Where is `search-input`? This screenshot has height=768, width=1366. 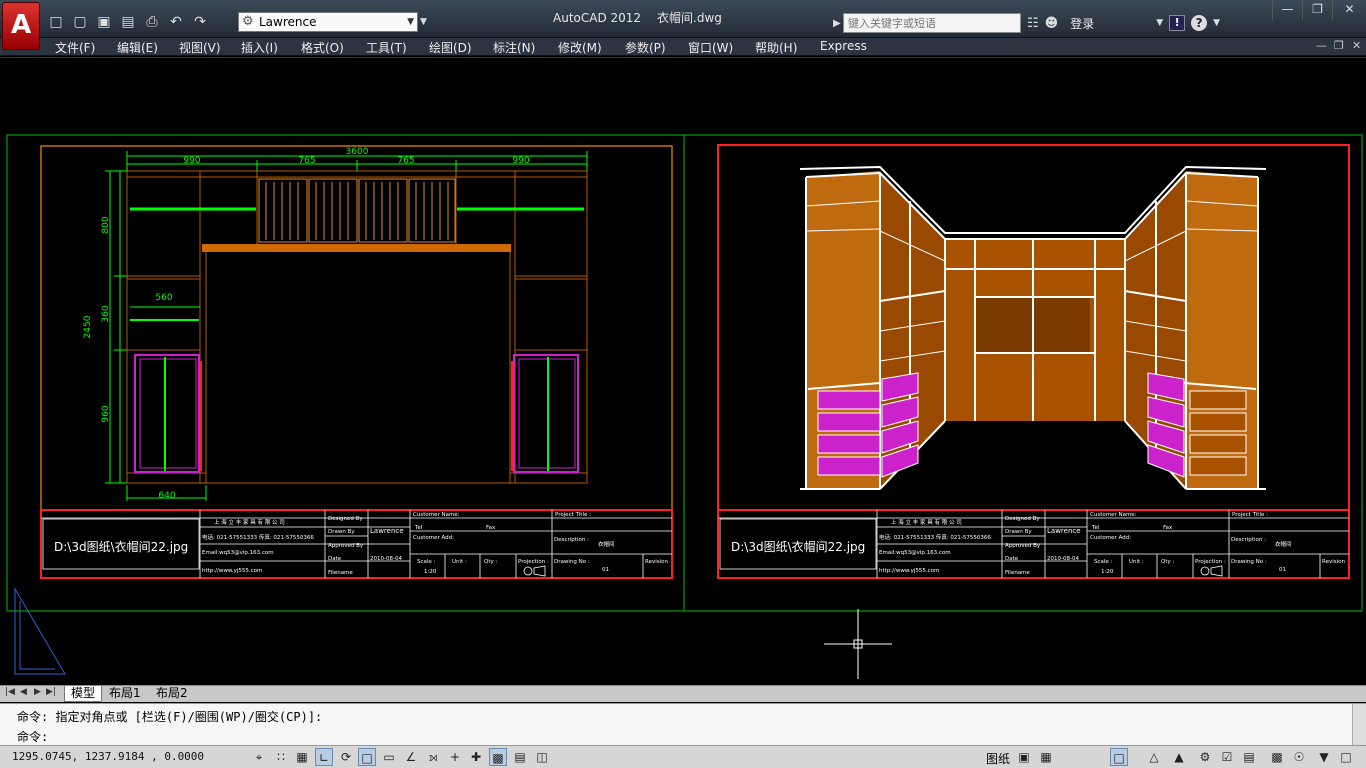 search-input is located at coordinates (932, 23).